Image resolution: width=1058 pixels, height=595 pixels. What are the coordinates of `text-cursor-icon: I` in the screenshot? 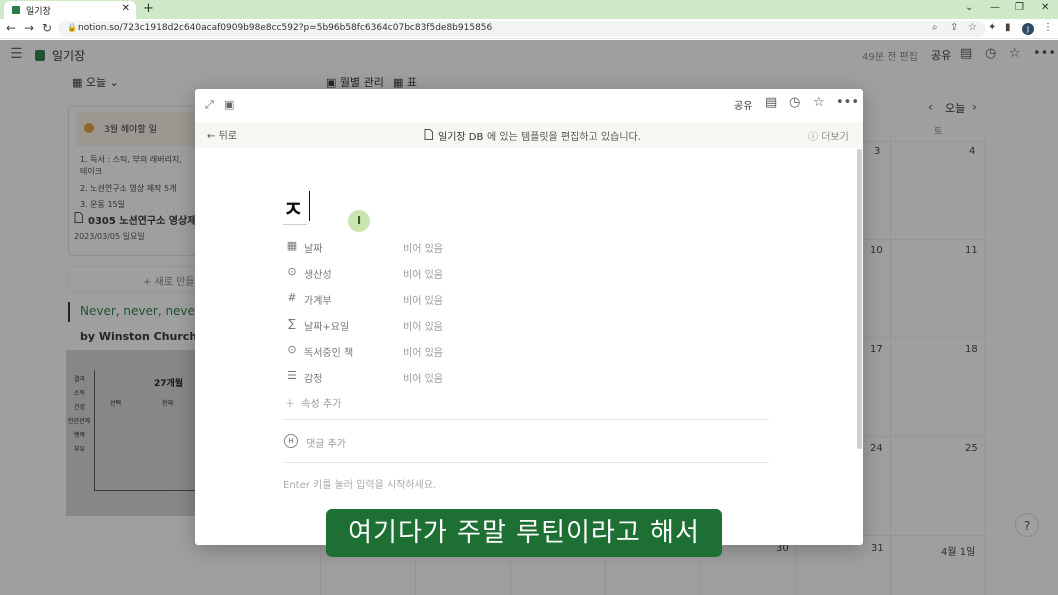 It's located at (359, 221).